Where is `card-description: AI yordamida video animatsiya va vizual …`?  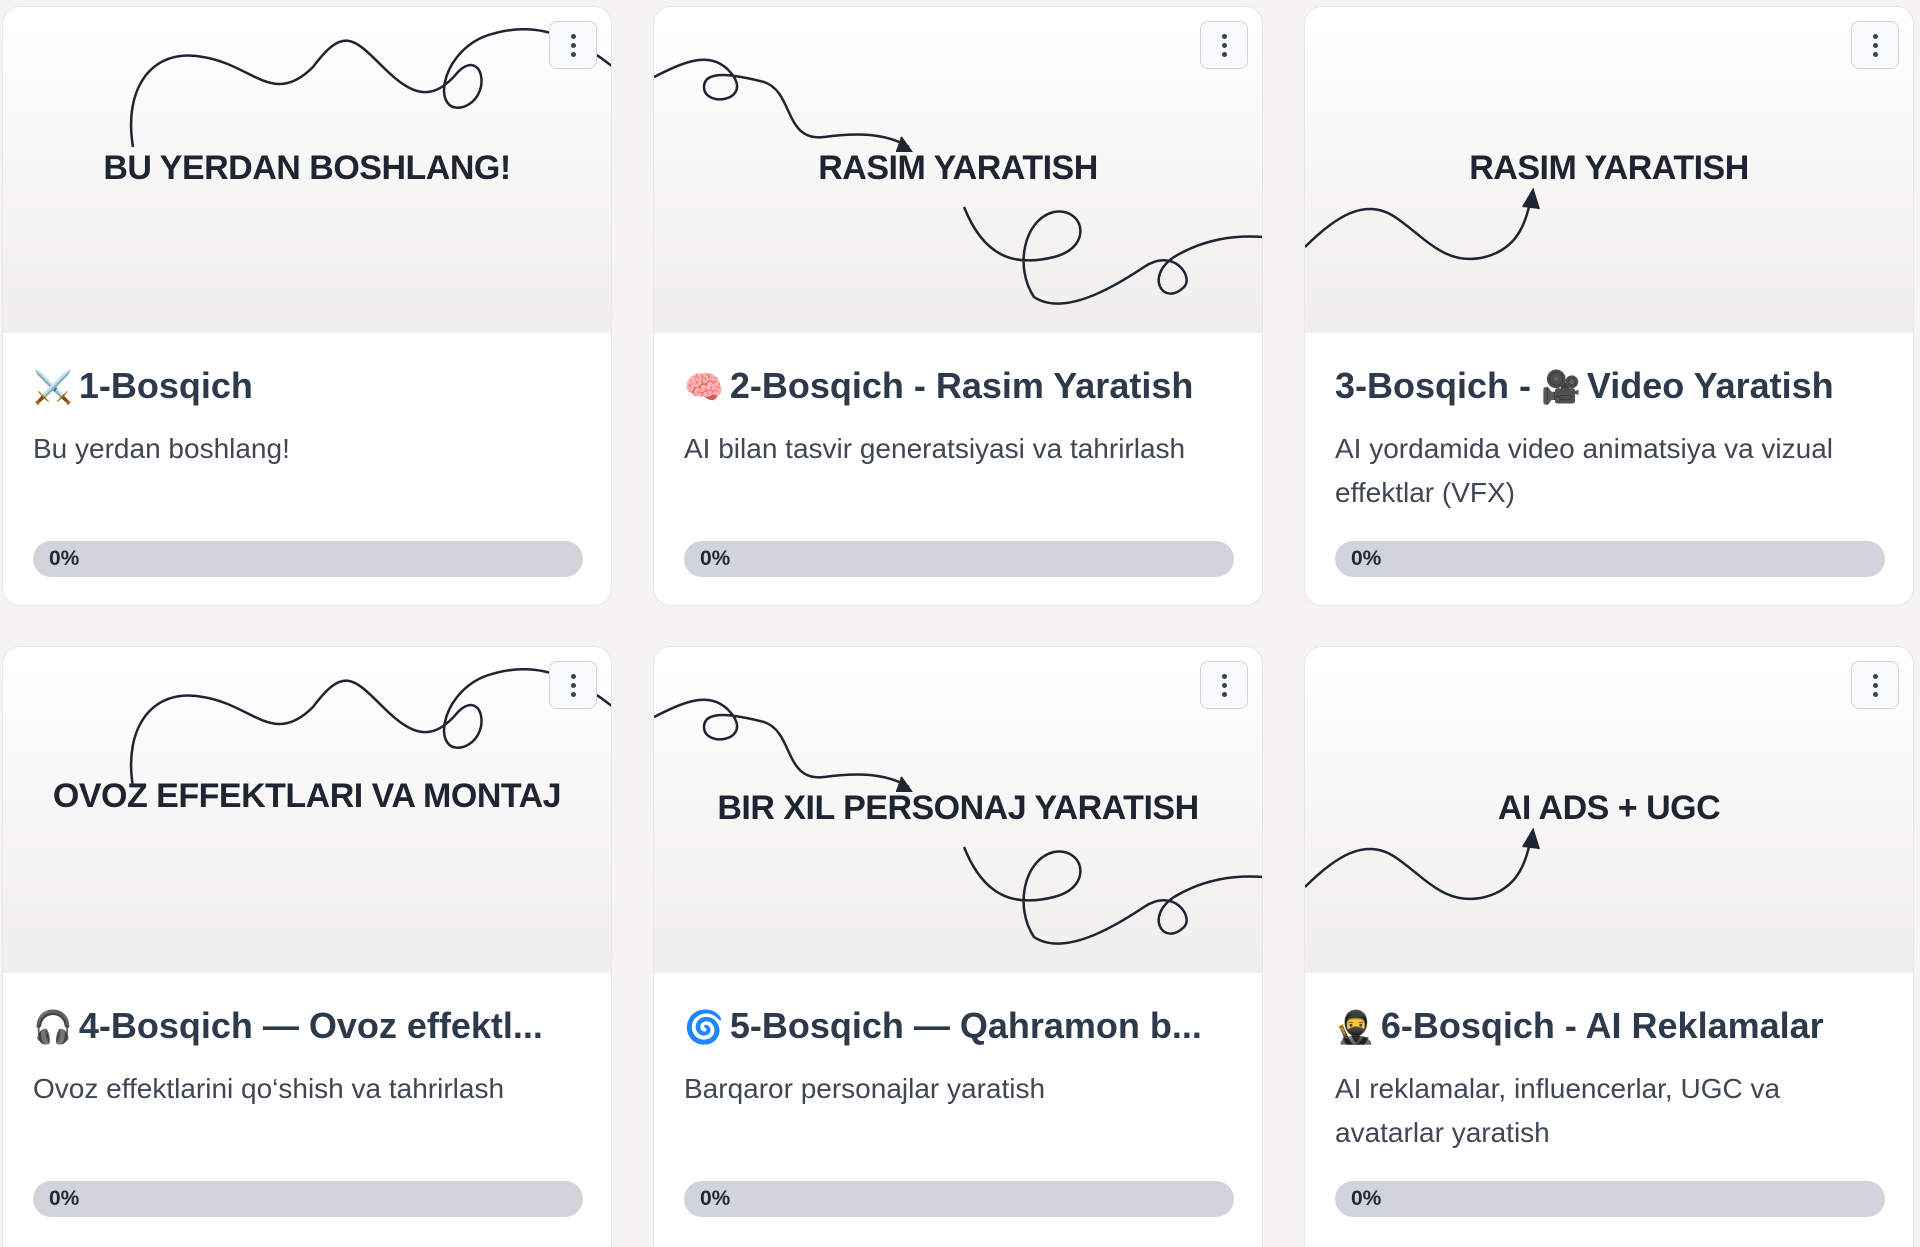 card-description: AI yordamida video animatsiya va vizual … is located at coordinates (1584, 470).